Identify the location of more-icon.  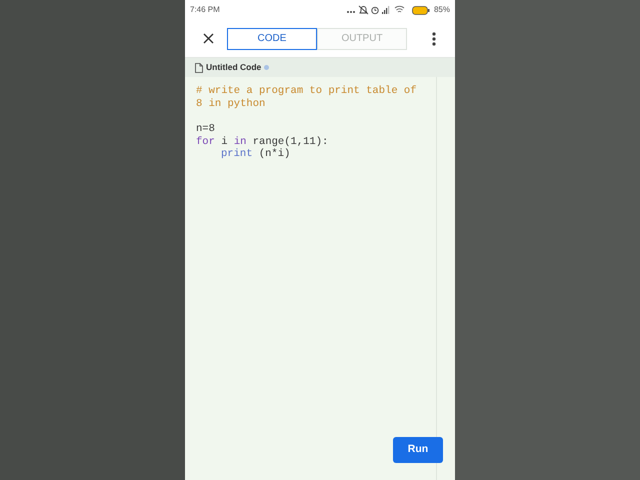
(434, 39).